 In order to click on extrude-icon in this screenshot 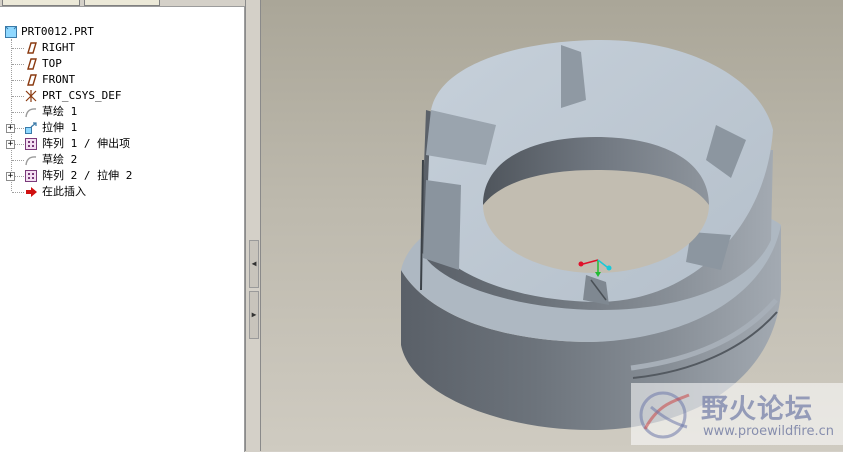, I will do `click(31, 128)`.